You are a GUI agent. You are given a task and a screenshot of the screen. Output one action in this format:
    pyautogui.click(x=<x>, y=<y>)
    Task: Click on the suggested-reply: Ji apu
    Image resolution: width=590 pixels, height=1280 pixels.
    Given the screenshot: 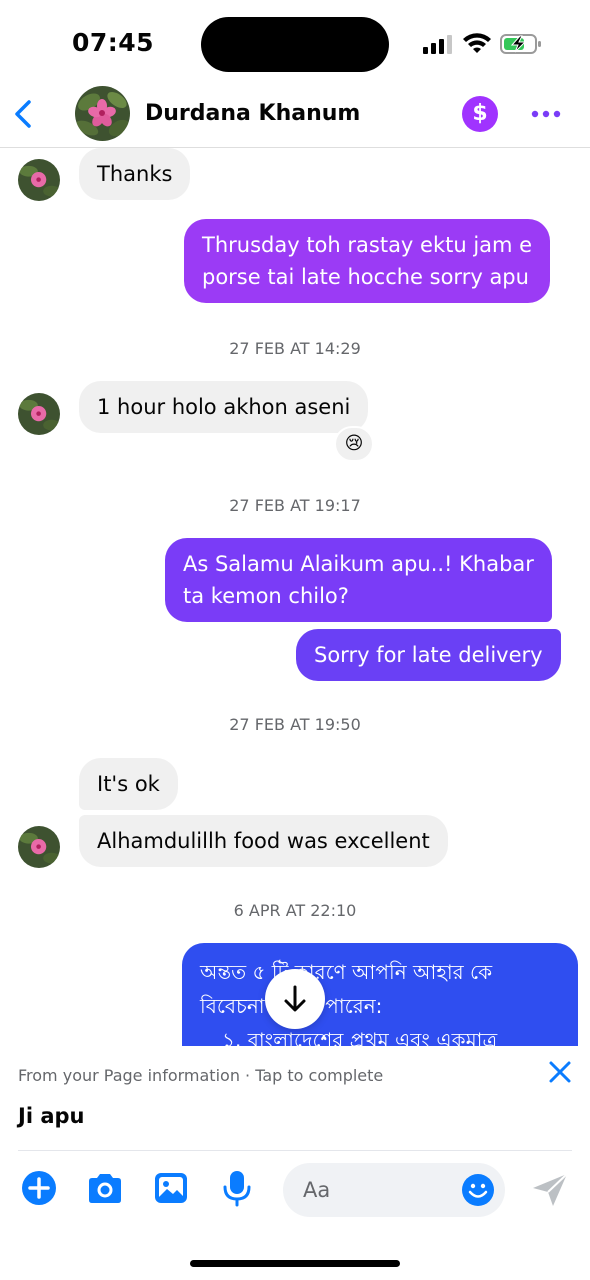 What is the action you would take?
    pyautogui.click(x=51, y=1116)
    